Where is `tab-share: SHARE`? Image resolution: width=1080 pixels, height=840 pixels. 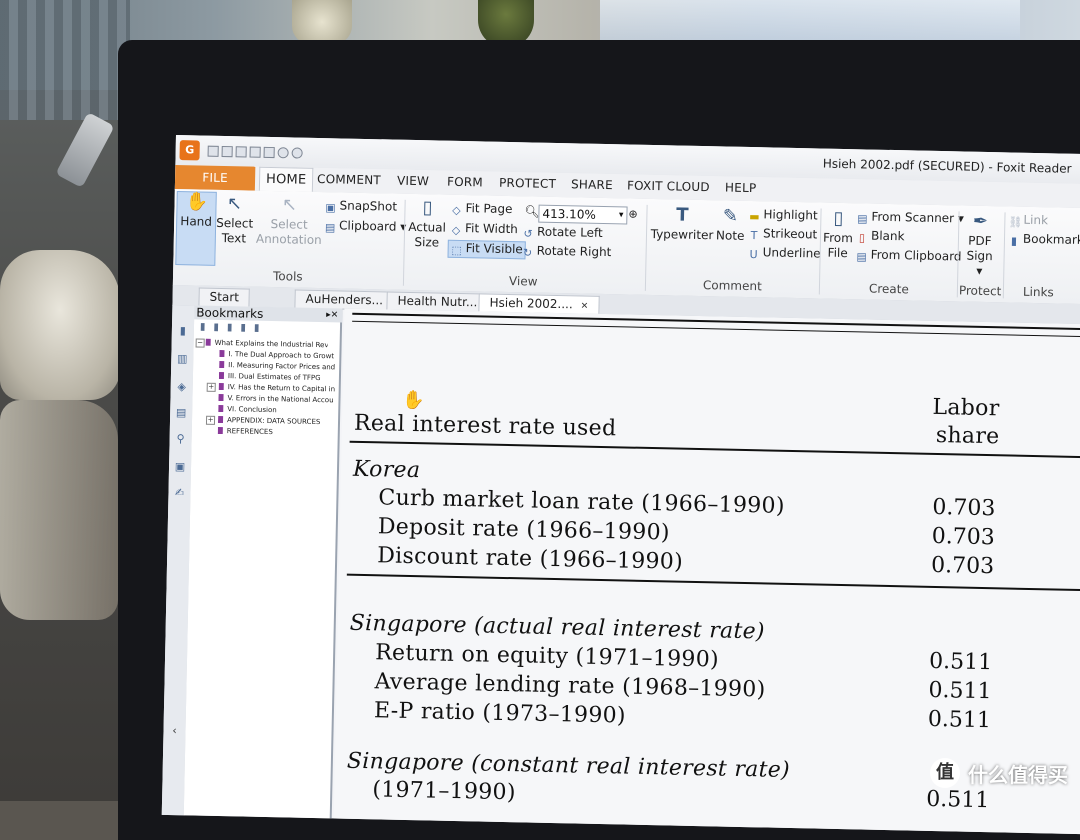
tab-share: SHARE is located at coordinates (592, 184).